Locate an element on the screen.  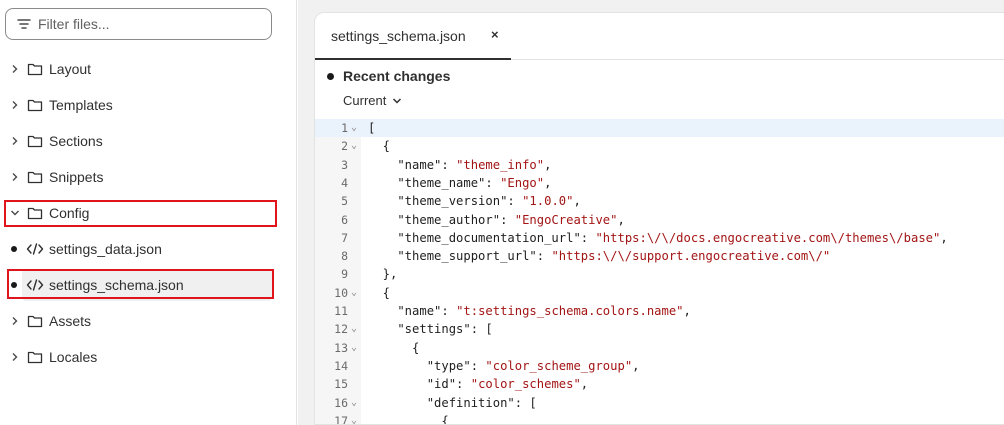
folder-config: Config is located at coordinates (148, 213).